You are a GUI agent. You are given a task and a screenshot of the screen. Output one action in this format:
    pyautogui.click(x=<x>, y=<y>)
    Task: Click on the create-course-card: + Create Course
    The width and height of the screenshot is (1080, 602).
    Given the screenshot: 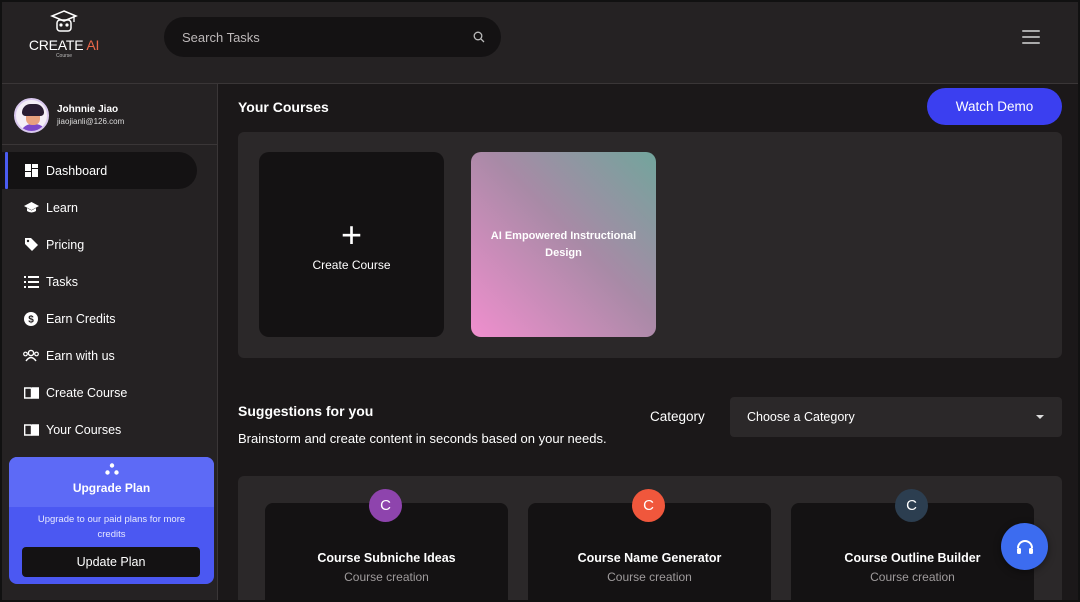 What is the action you would take?
    pyautogui.click(x=351, y=244)
    